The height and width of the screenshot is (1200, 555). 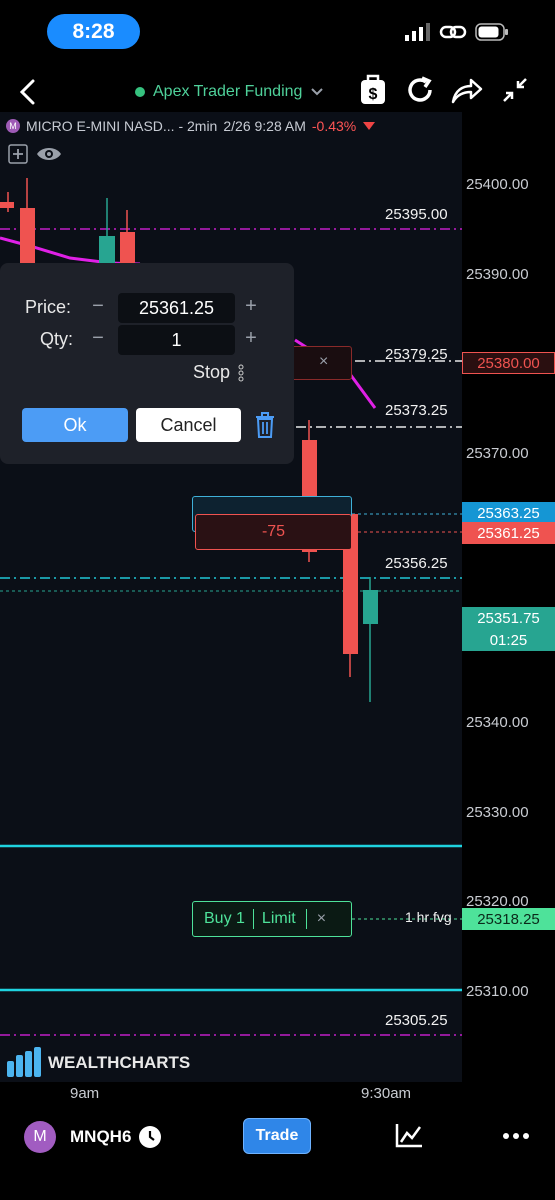 What do you see at coordinates (416, 410) in the screenshot?
I see `level-label-25373: 25373.25` at bounding box center [416, 410].